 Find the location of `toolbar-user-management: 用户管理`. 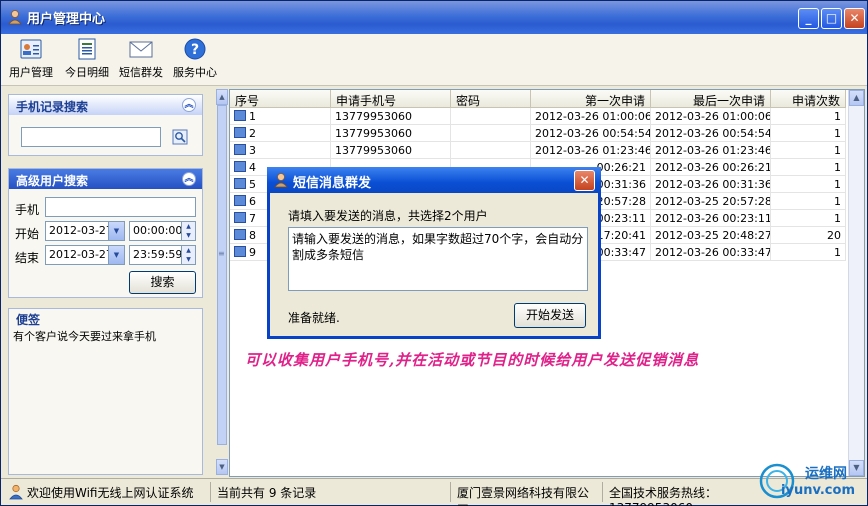

toolbar-user-management: 用户管理 is located at coordinates (31, 58).